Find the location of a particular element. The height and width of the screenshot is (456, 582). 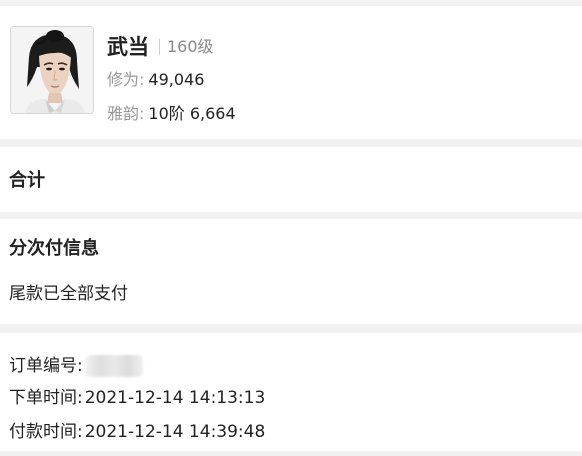

order-time-row: 下单时间: 2021-12-14 14:13:13 is located at coordinates (137, 398).